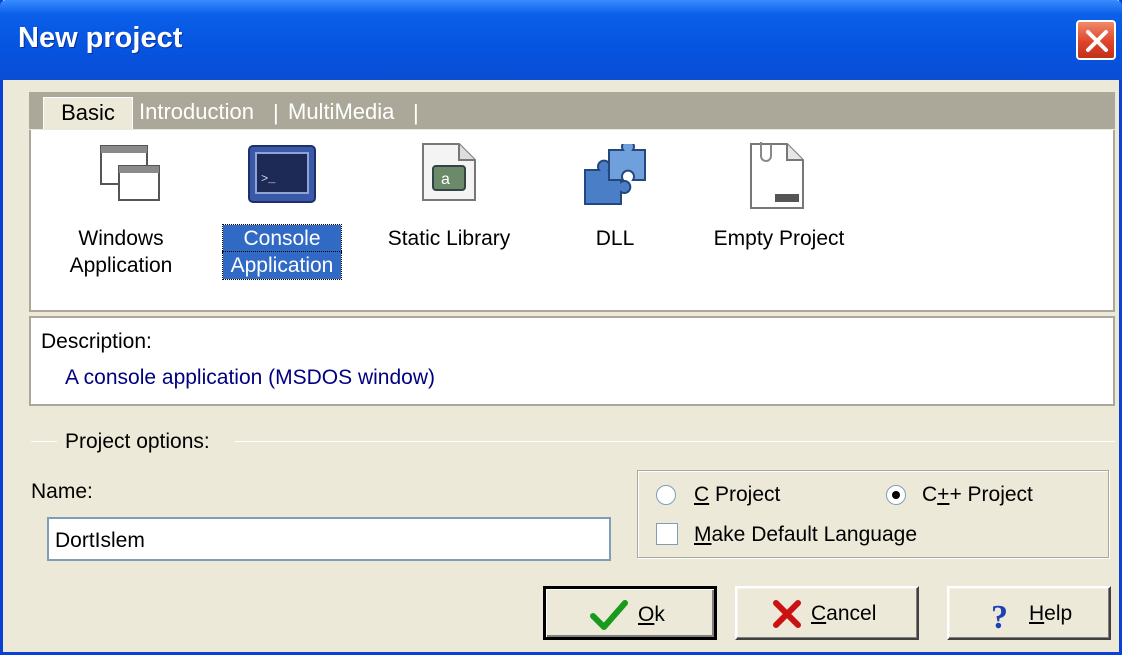 The height and width of the screenshot is (655, 1122). I want to click on name-label: Name:, so click(62, 491).